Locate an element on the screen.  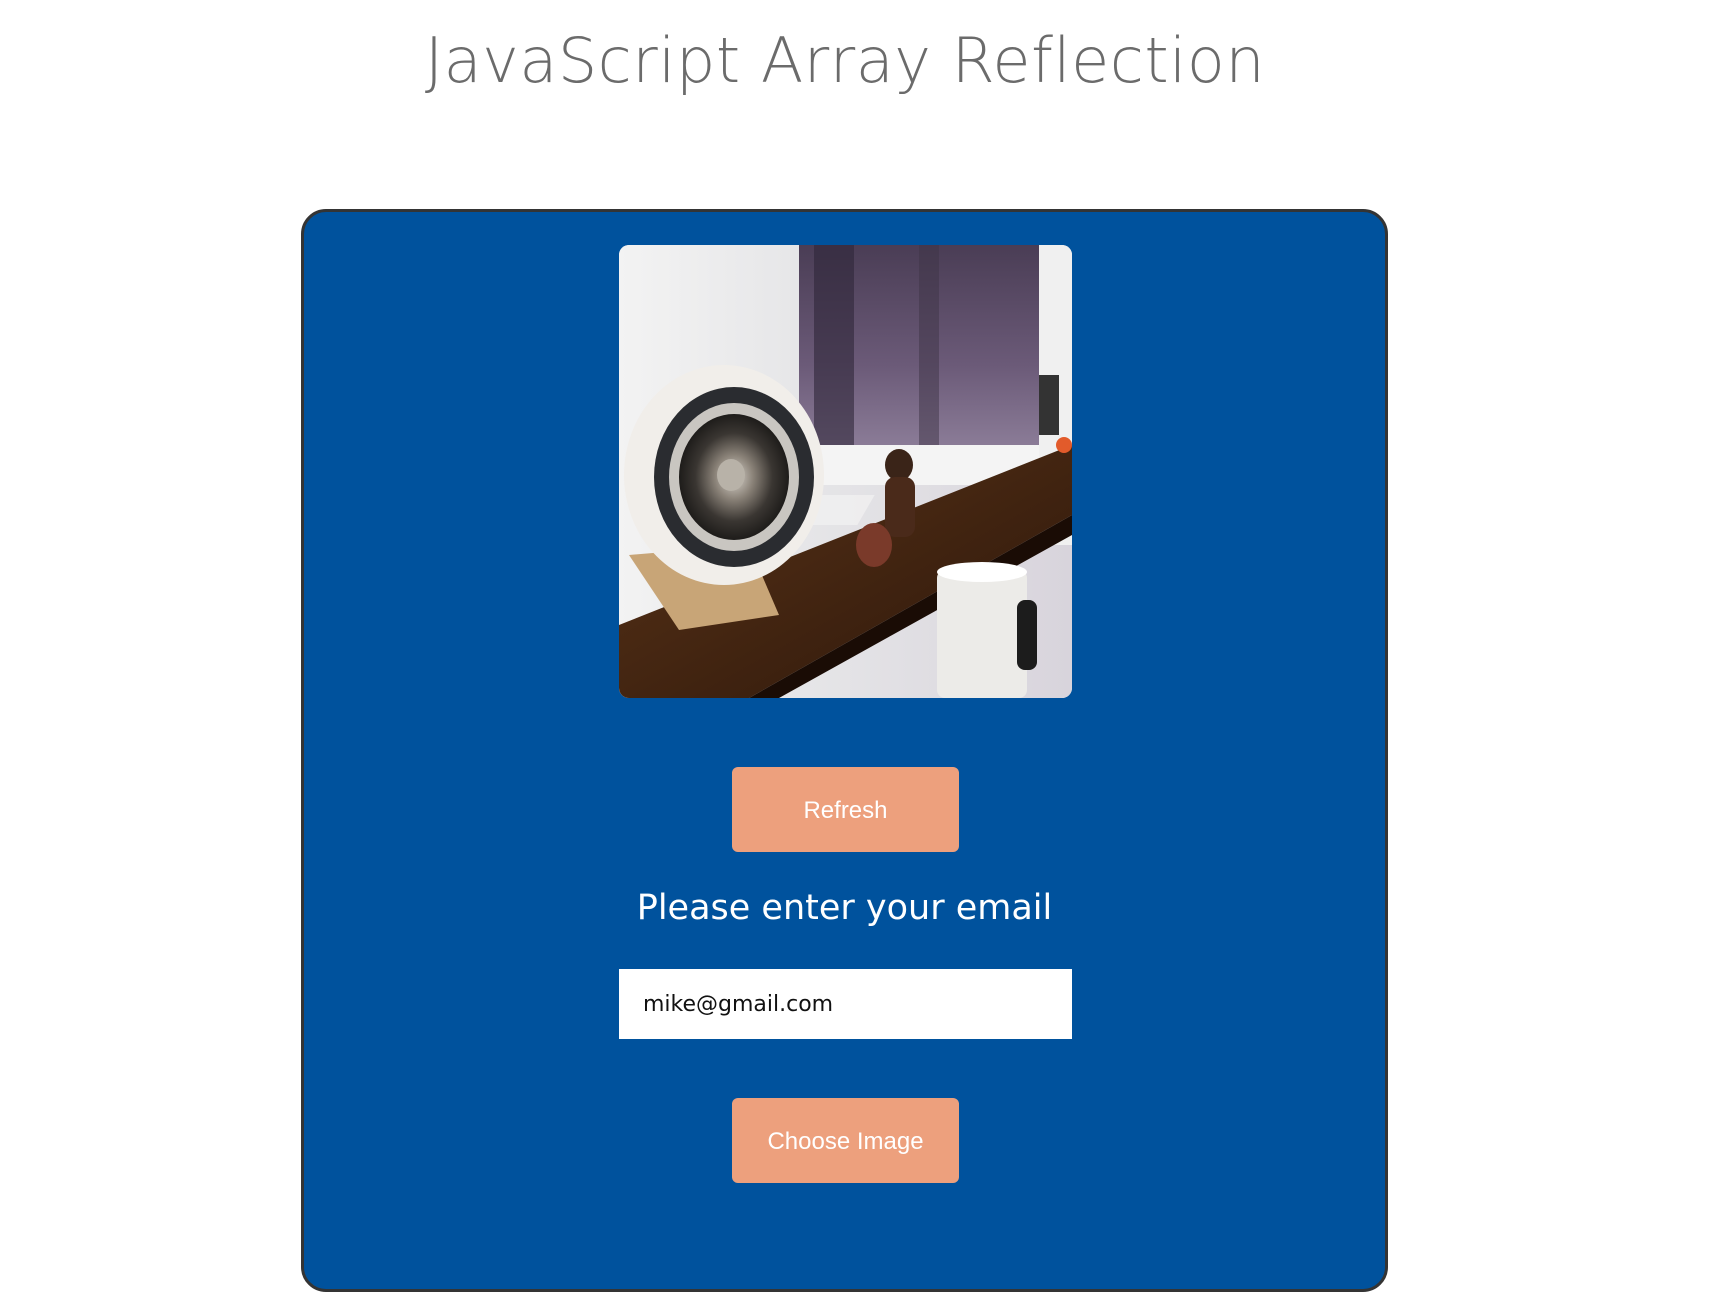
photo-image is located at coordinates (845, 471).